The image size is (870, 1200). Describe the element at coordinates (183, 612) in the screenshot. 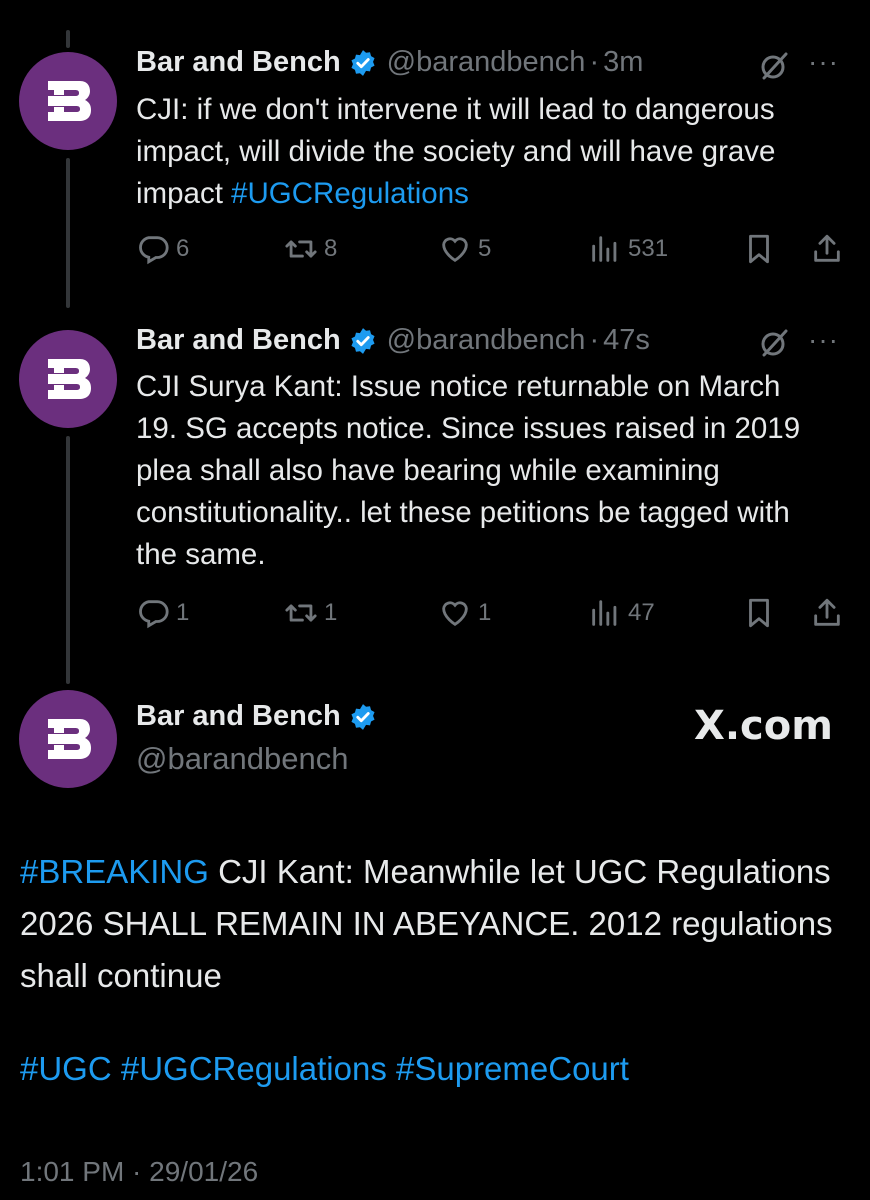

I see `reply-count: 1` at that location.